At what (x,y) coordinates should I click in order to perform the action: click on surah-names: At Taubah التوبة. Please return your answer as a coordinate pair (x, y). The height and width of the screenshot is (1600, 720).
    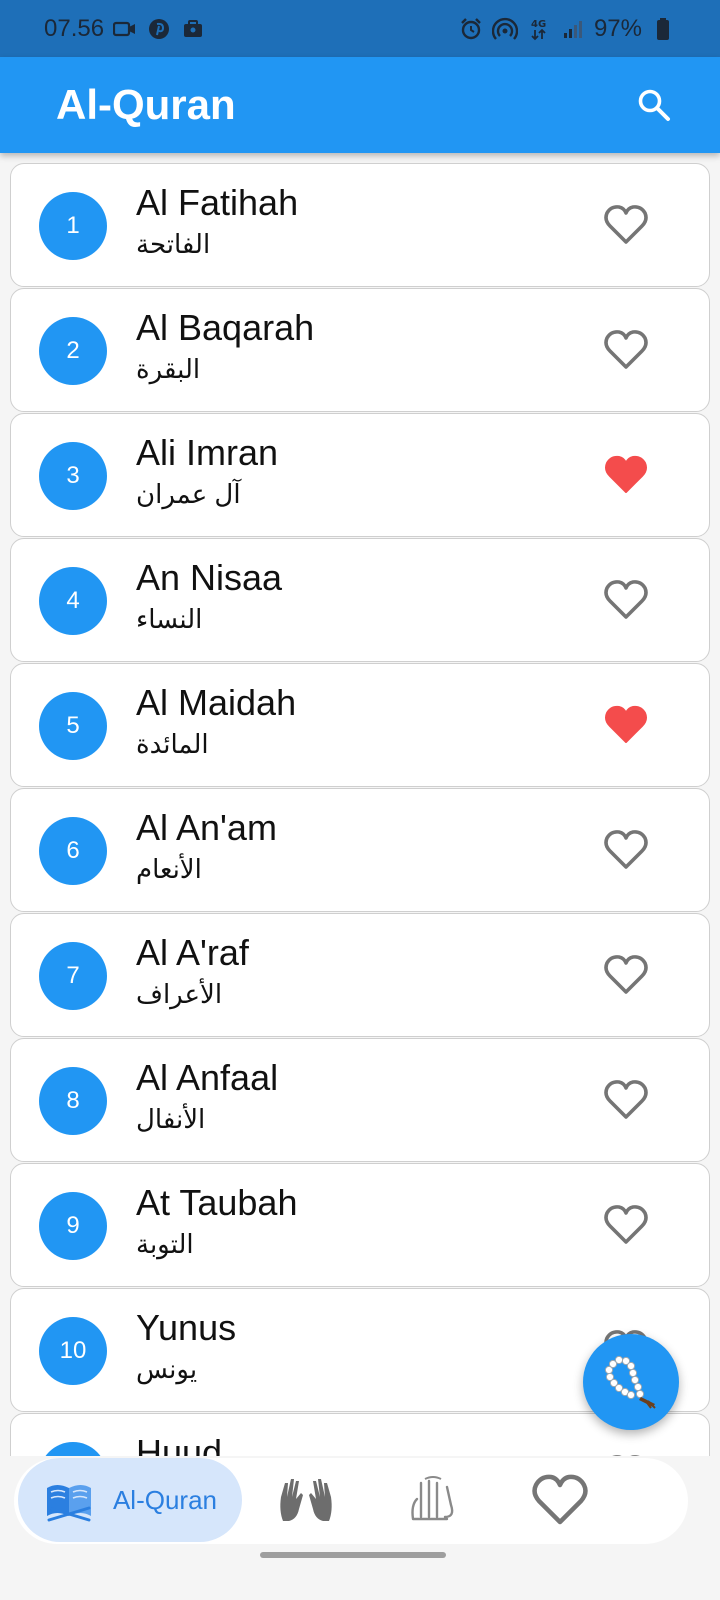
    Looking at the image, I should click on (216, 1223).